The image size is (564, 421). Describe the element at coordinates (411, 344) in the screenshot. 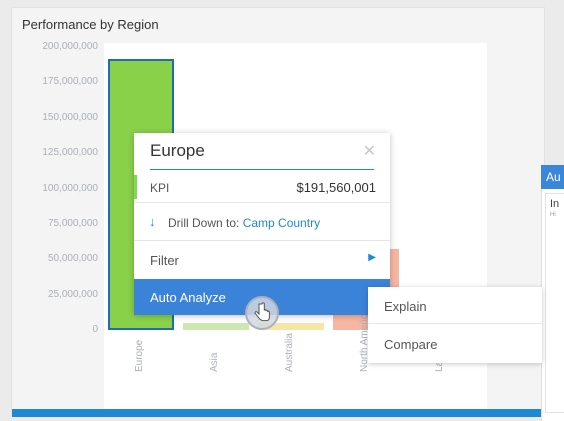

I see `submenu-item-label: Compare` at that location.